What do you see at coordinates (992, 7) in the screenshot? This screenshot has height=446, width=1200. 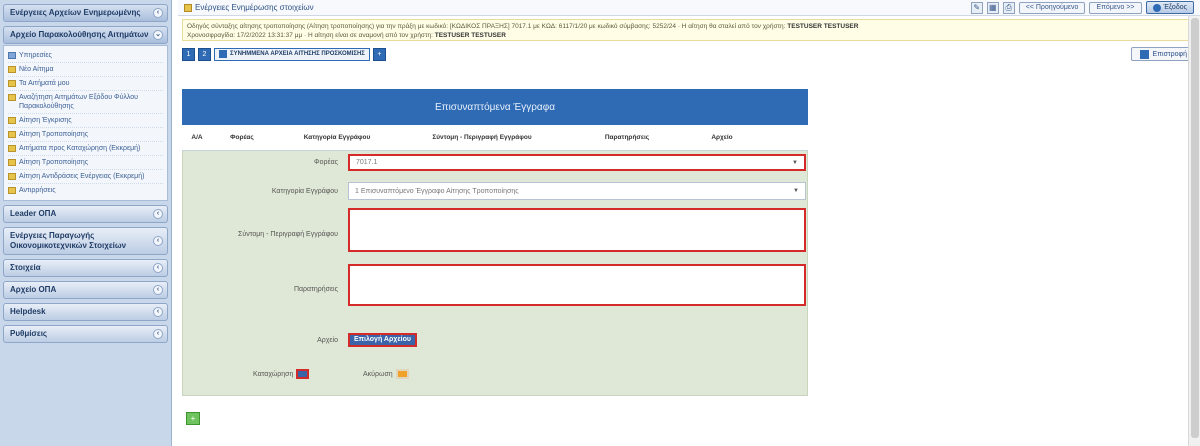 I see `grid-icon: ▦` at bounding box center [992, 7].